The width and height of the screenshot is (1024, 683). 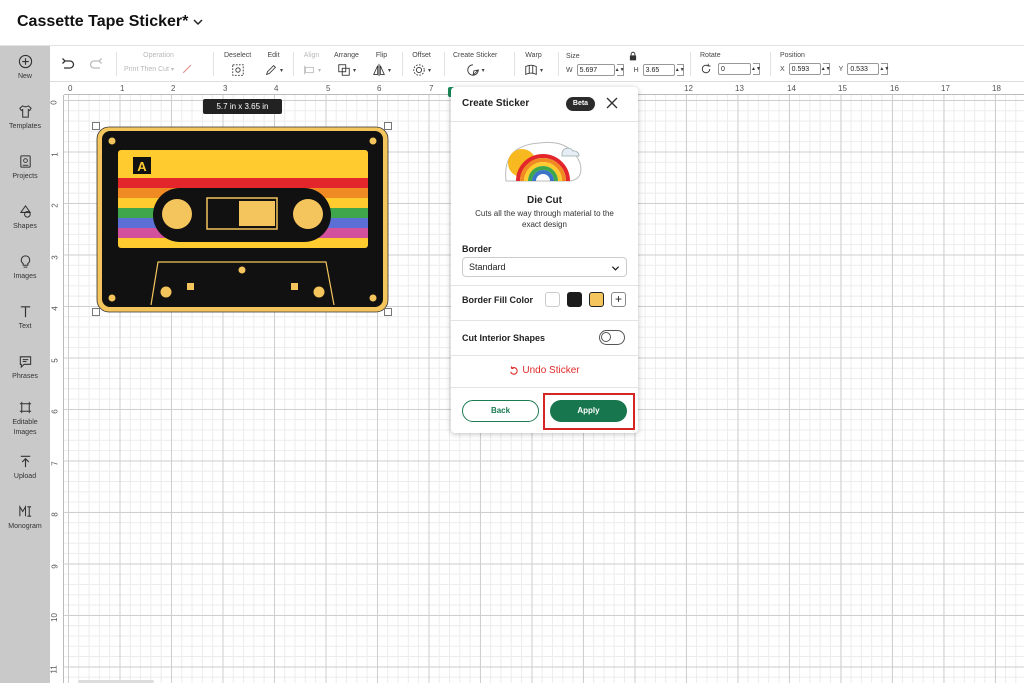 What do you see at coordinates (544, 104) in the screenshot?
I see `panel-header: Create Sticker Beta` at bounding box center [544, 104].